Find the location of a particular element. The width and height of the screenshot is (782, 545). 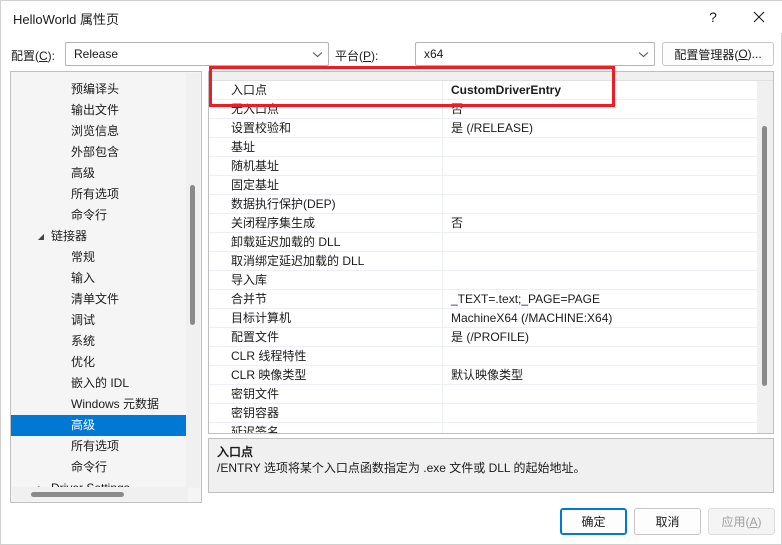

property-row: 合并节 _TEXT=.text;_PAGE=PAGE is located at coordinates (484, 299).